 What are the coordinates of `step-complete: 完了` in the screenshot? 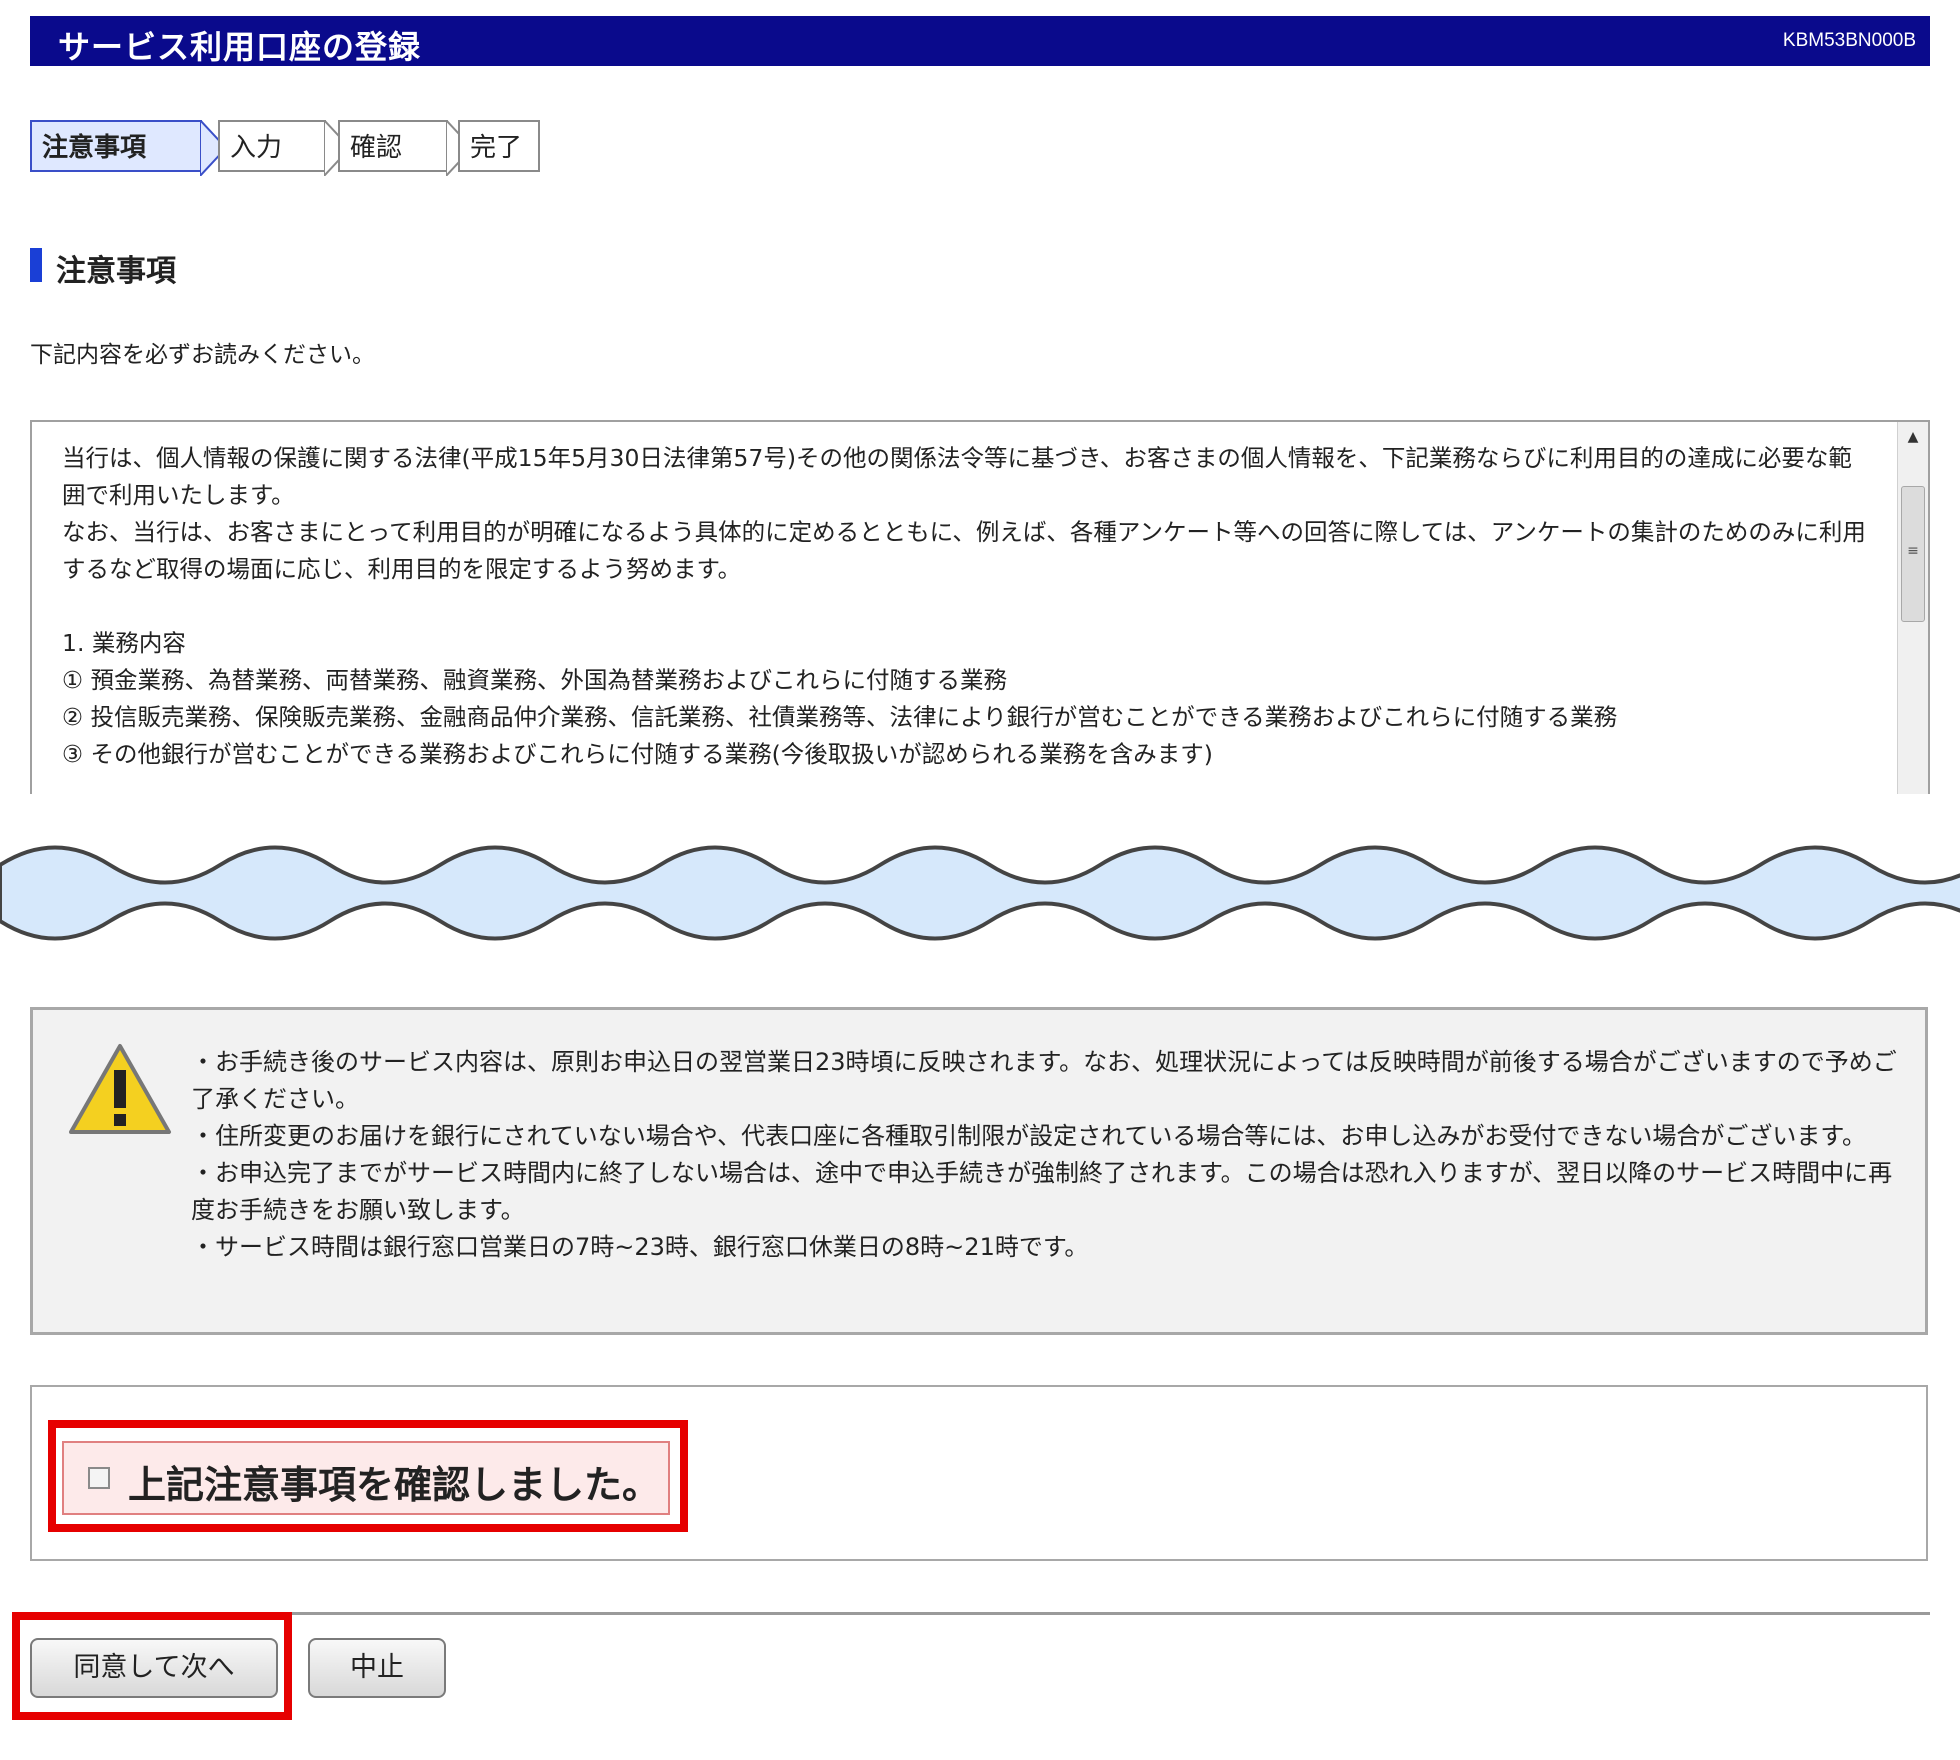 It's located at (499, 146).